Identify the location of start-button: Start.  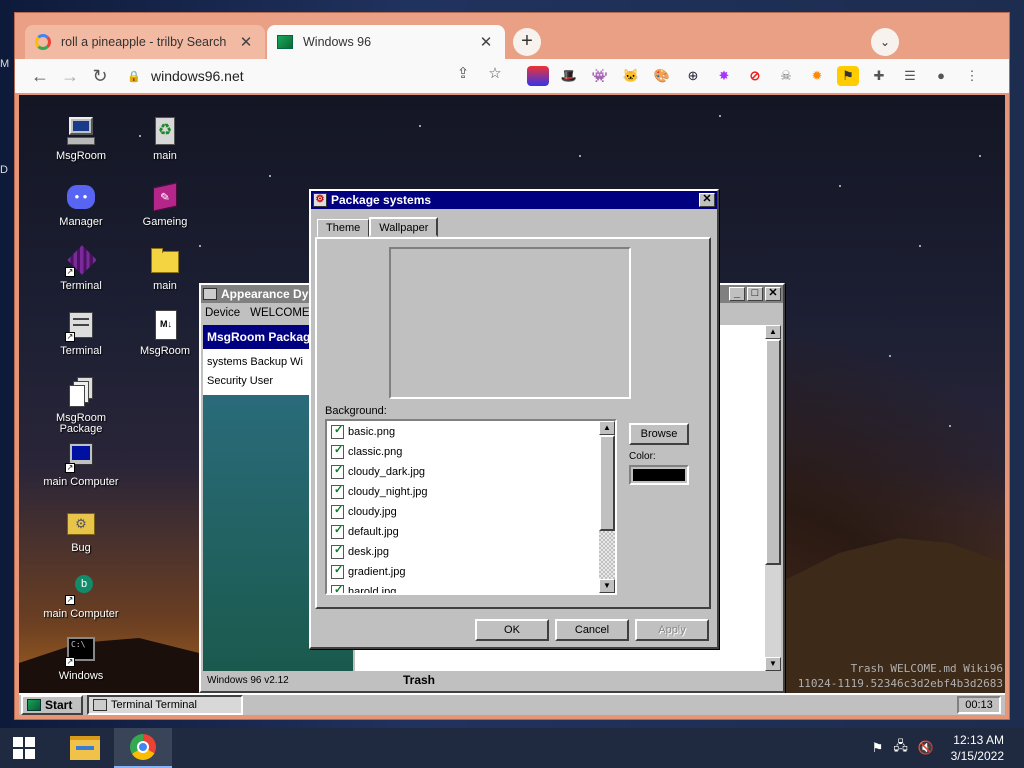
(52, 705).